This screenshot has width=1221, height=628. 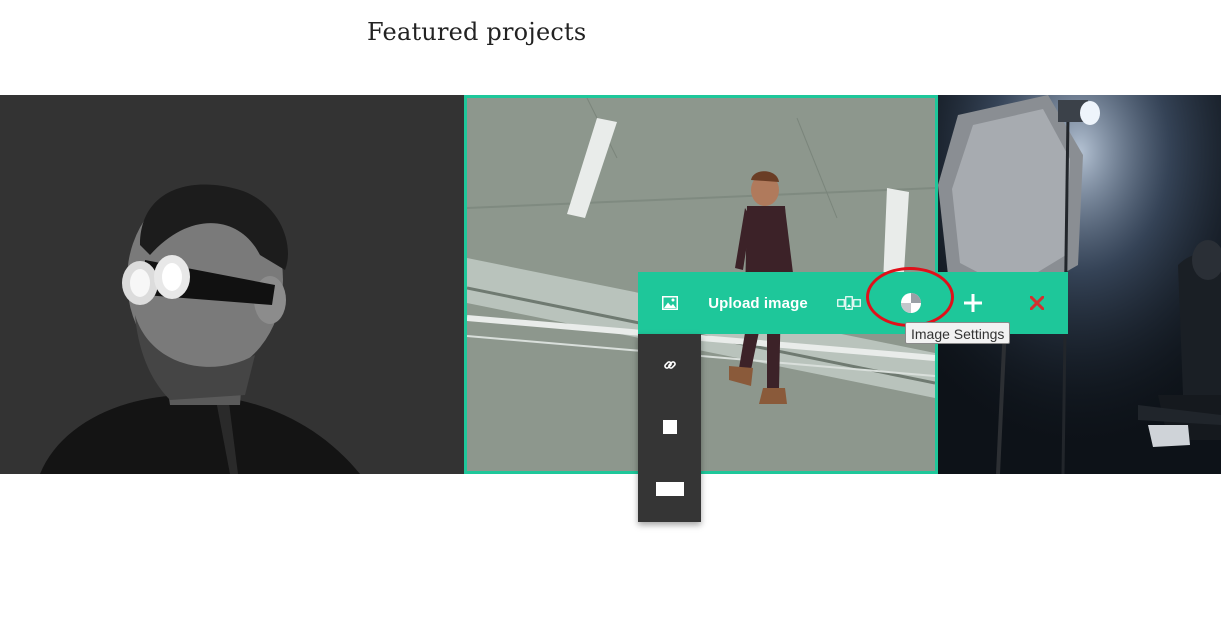 What do you see at coordinates (958, 333) in the screenshot?
I see `image-settings-tooltip: Image Settings` at bounding box center [958, 333].